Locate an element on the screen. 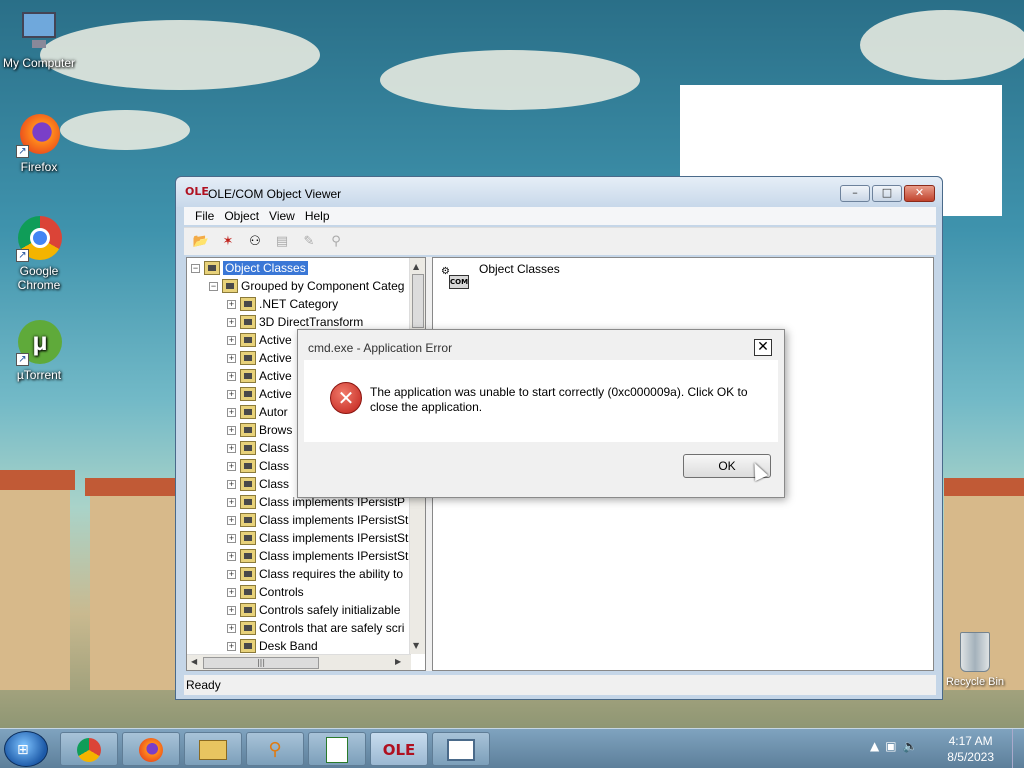 This screenshot has width=1024, height=768. tree-item: + Controls is located at coordinates (265, 592).